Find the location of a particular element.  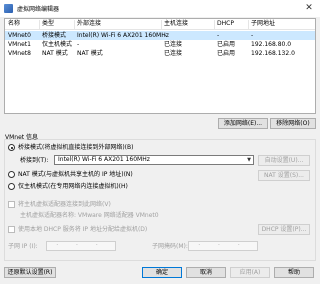

apply-button: 应用(A) is located at coordinates (250, 272).